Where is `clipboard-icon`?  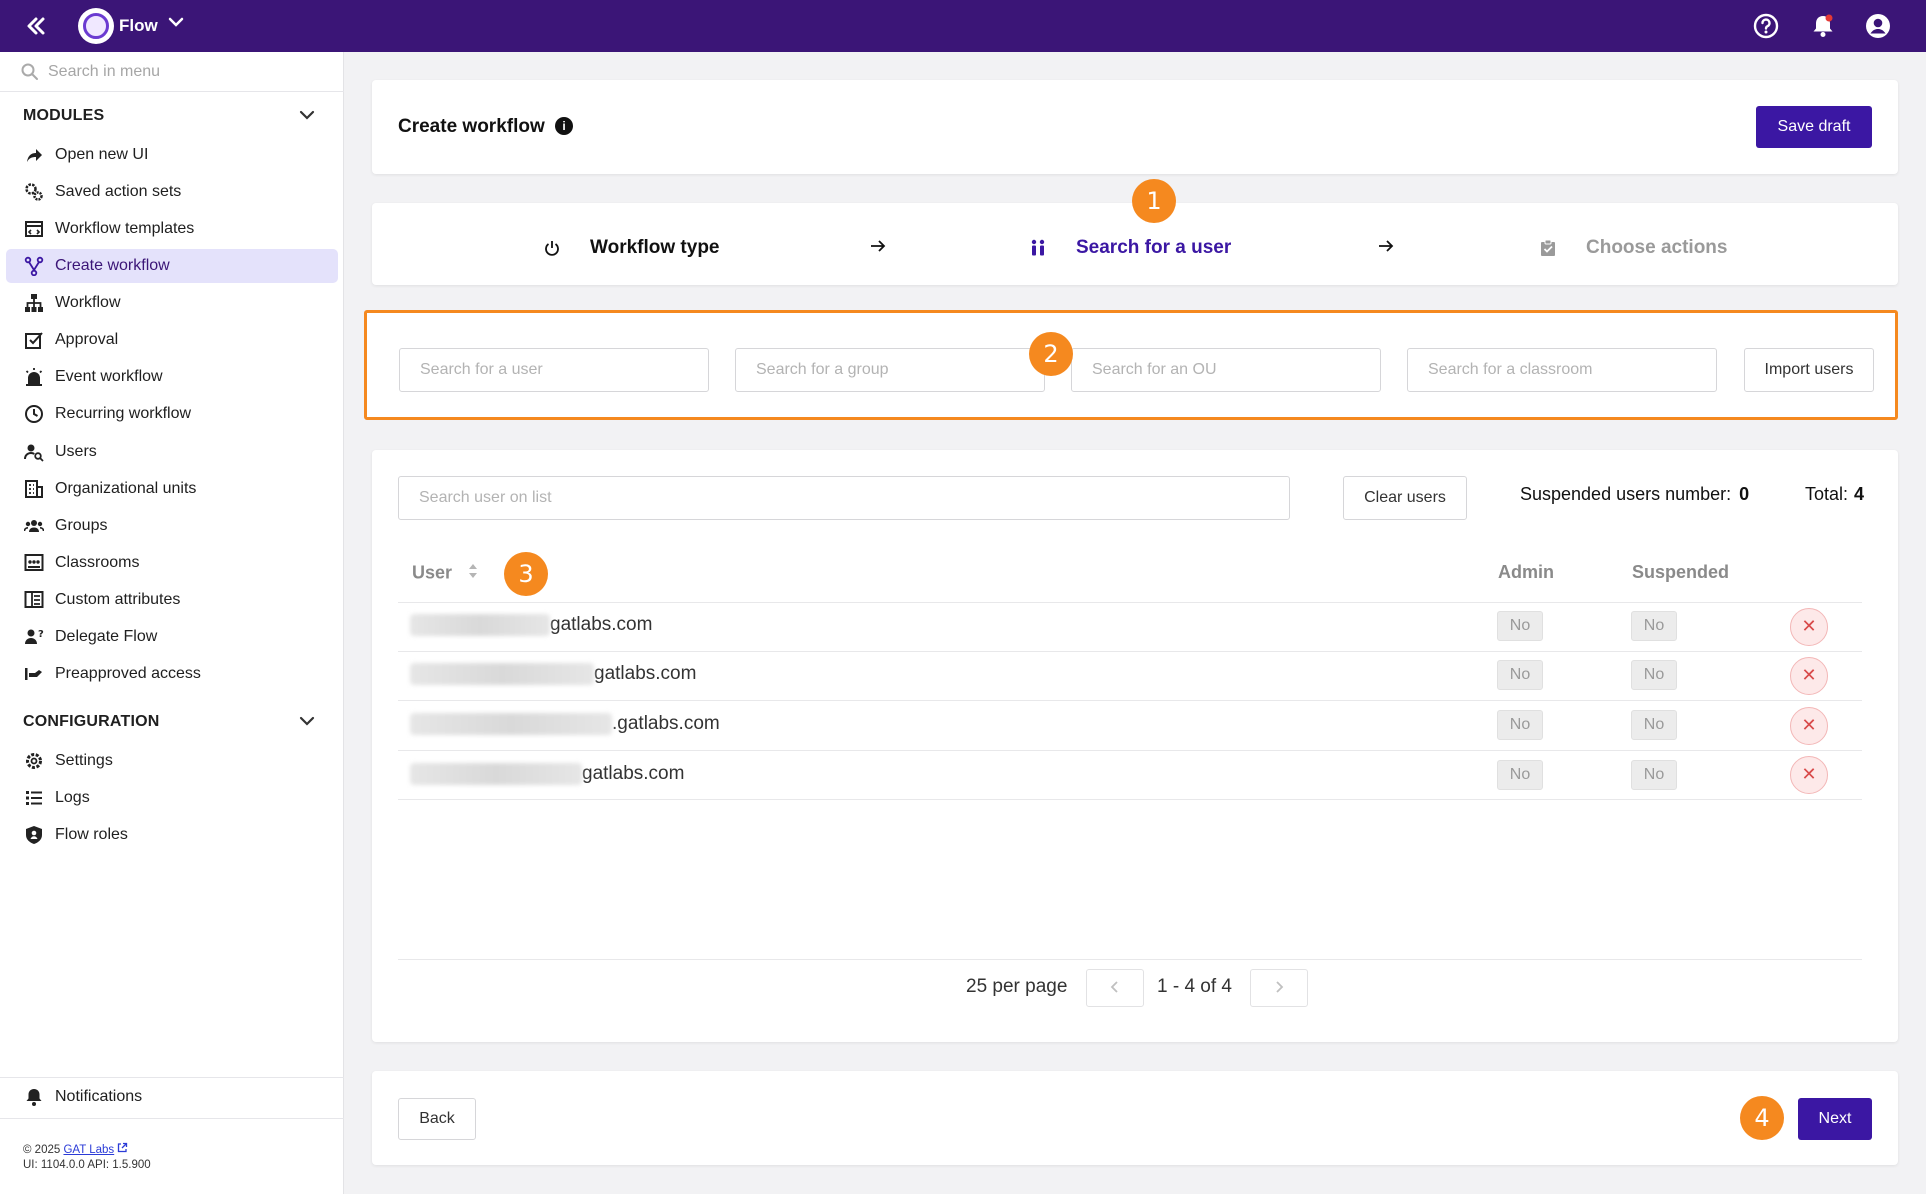
clipboard-icon is located at coordinates (1548, 248).